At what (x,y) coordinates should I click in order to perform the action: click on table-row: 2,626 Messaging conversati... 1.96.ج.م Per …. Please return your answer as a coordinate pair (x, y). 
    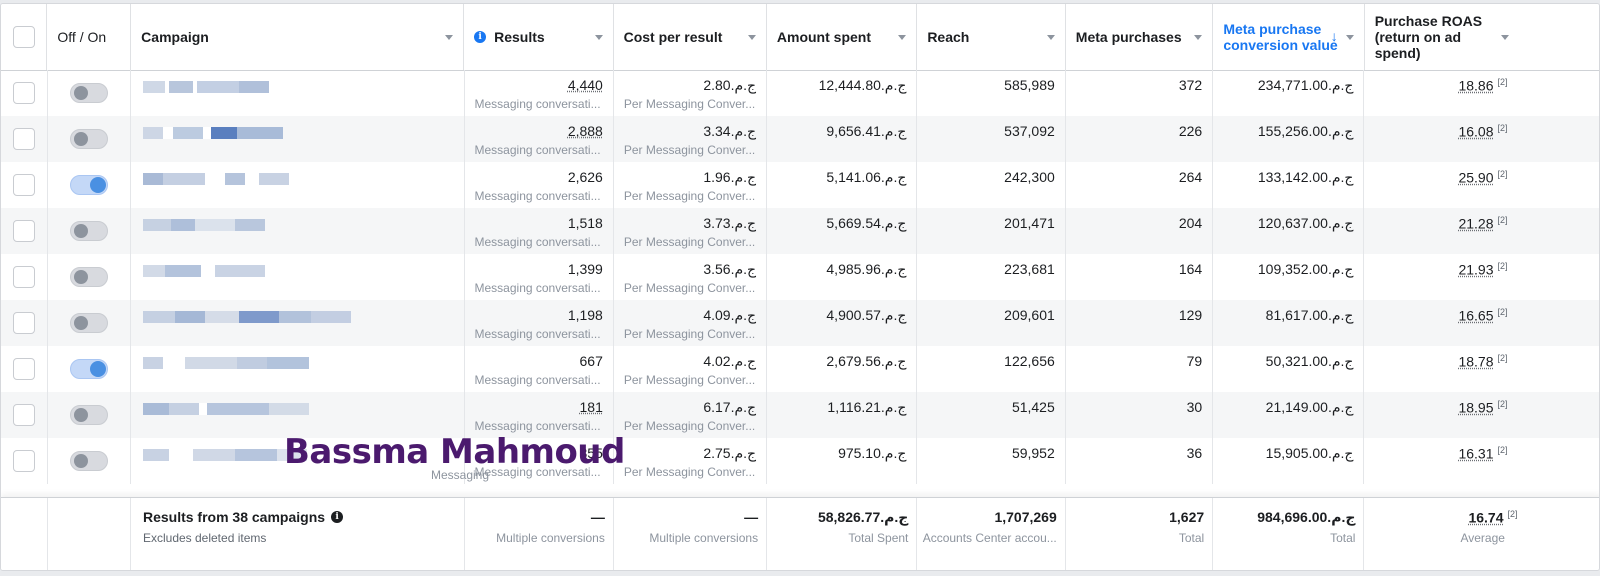
    Looking at the image, I should click on (800, 185).